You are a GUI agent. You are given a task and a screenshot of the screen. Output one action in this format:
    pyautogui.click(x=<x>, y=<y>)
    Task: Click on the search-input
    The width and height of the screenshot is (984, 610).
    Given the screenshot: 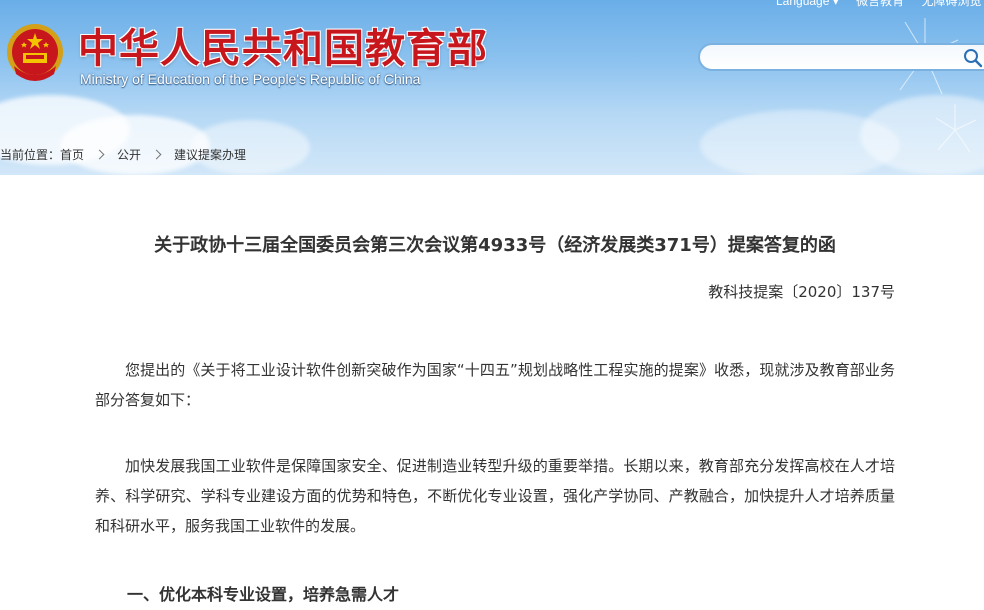 What is the action you would take?
    pyautogui.click(x=834, y=58)
    